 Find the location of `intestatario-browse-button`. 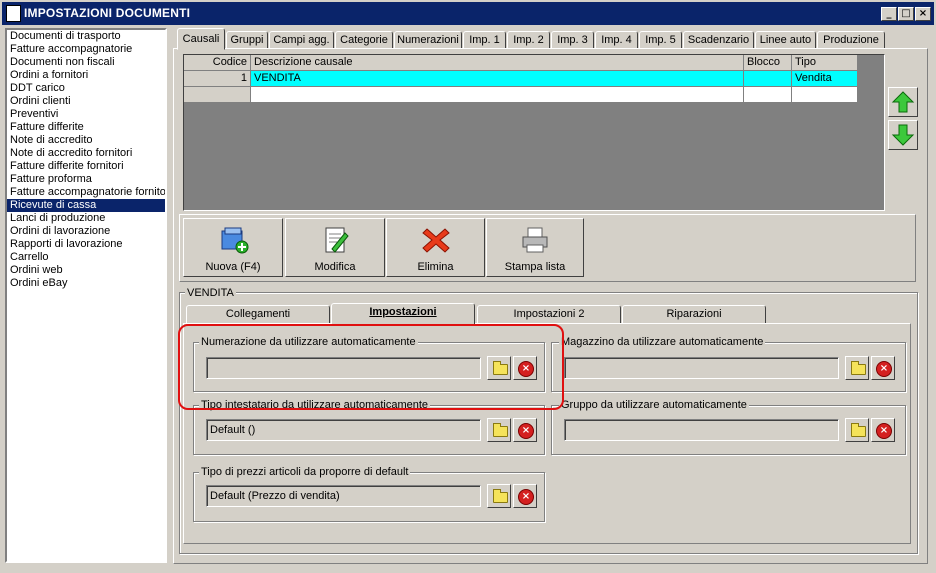

intestatario-browse-button is located at coordinates (499, 430).